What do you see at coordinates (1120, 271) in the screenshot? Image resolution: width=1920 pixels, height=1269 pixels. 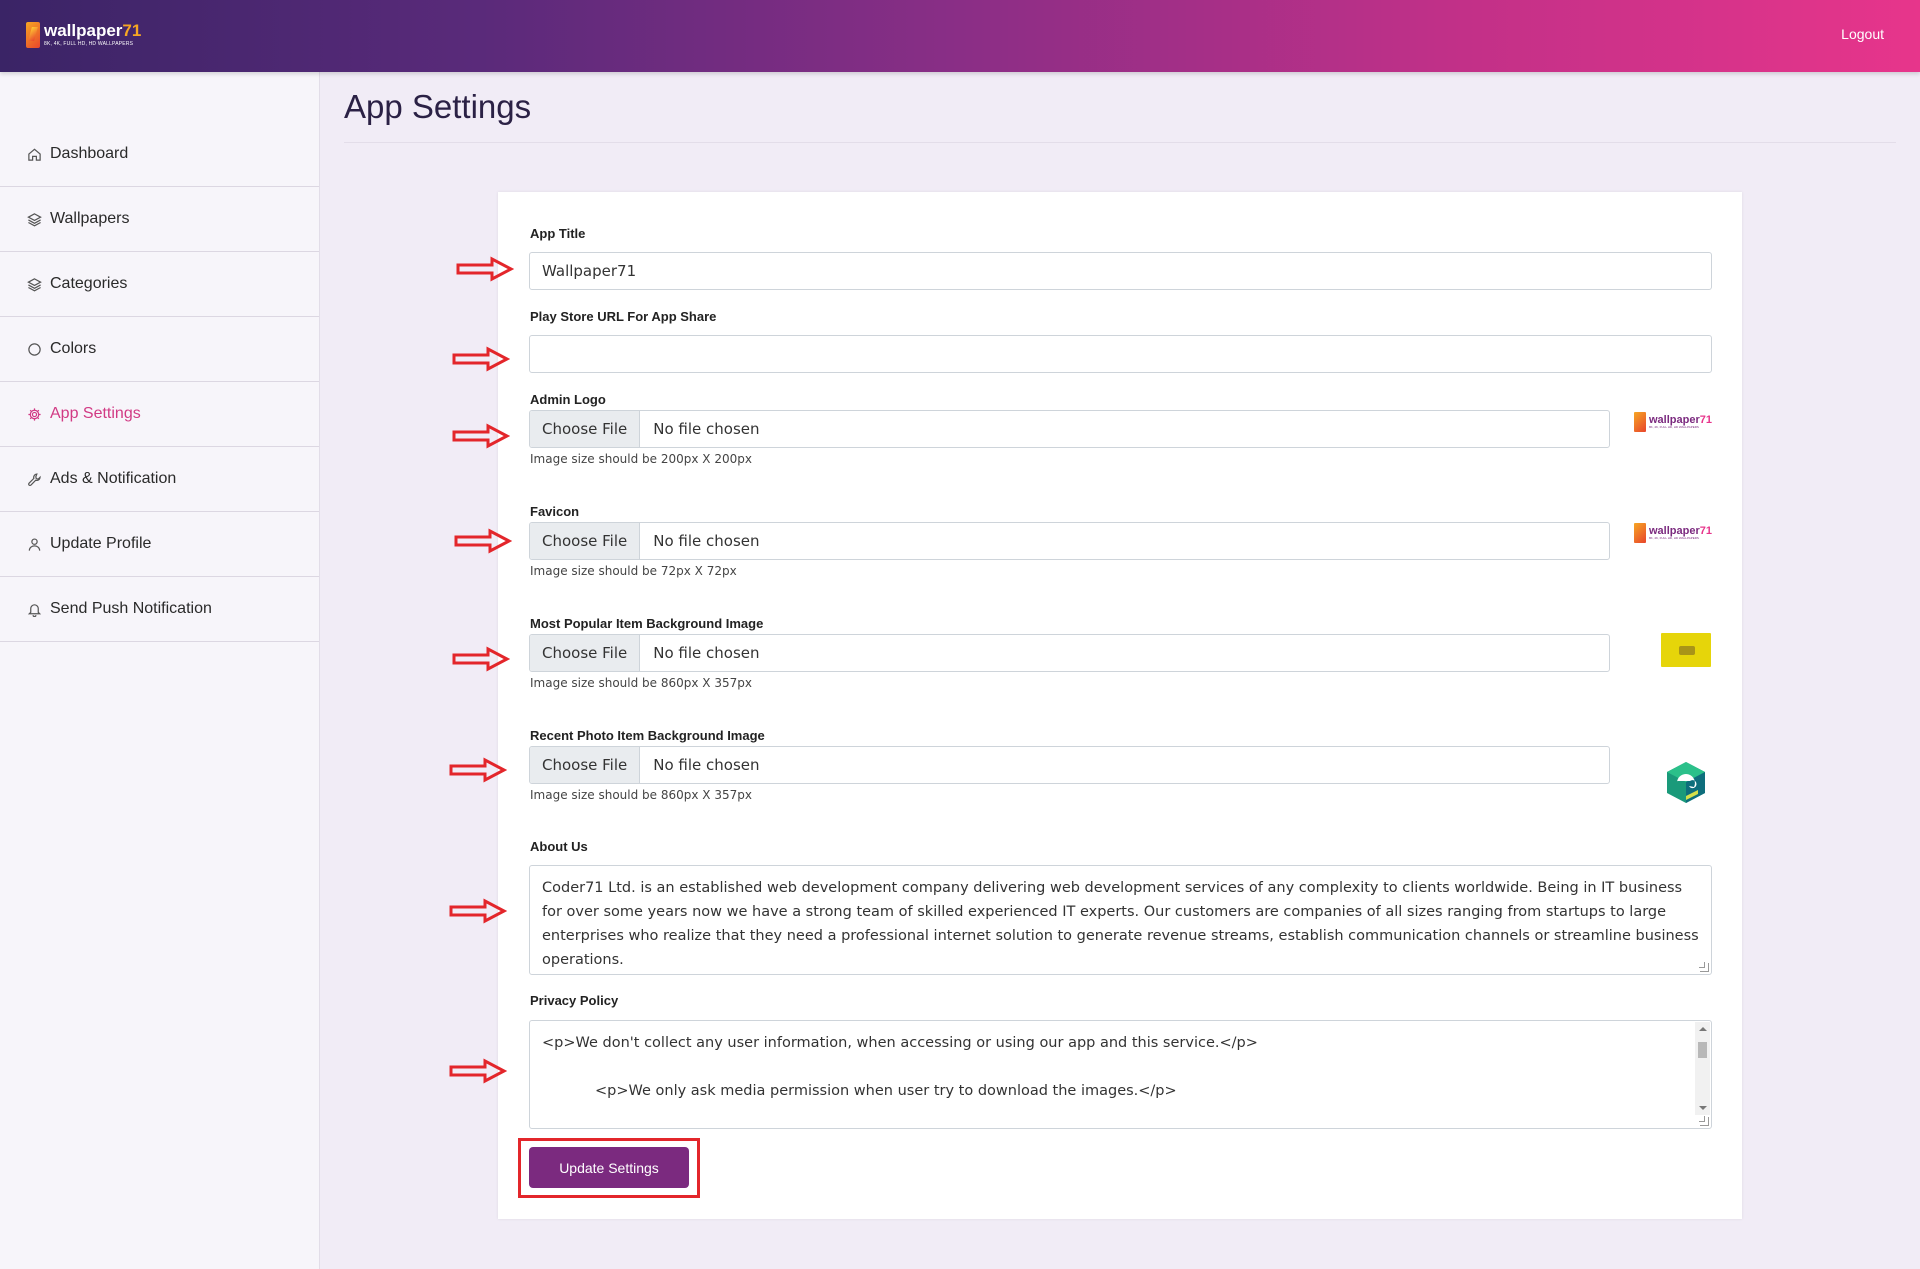 I see `app-title-input: Wallpaper71` at bounding box center [1120, 271].